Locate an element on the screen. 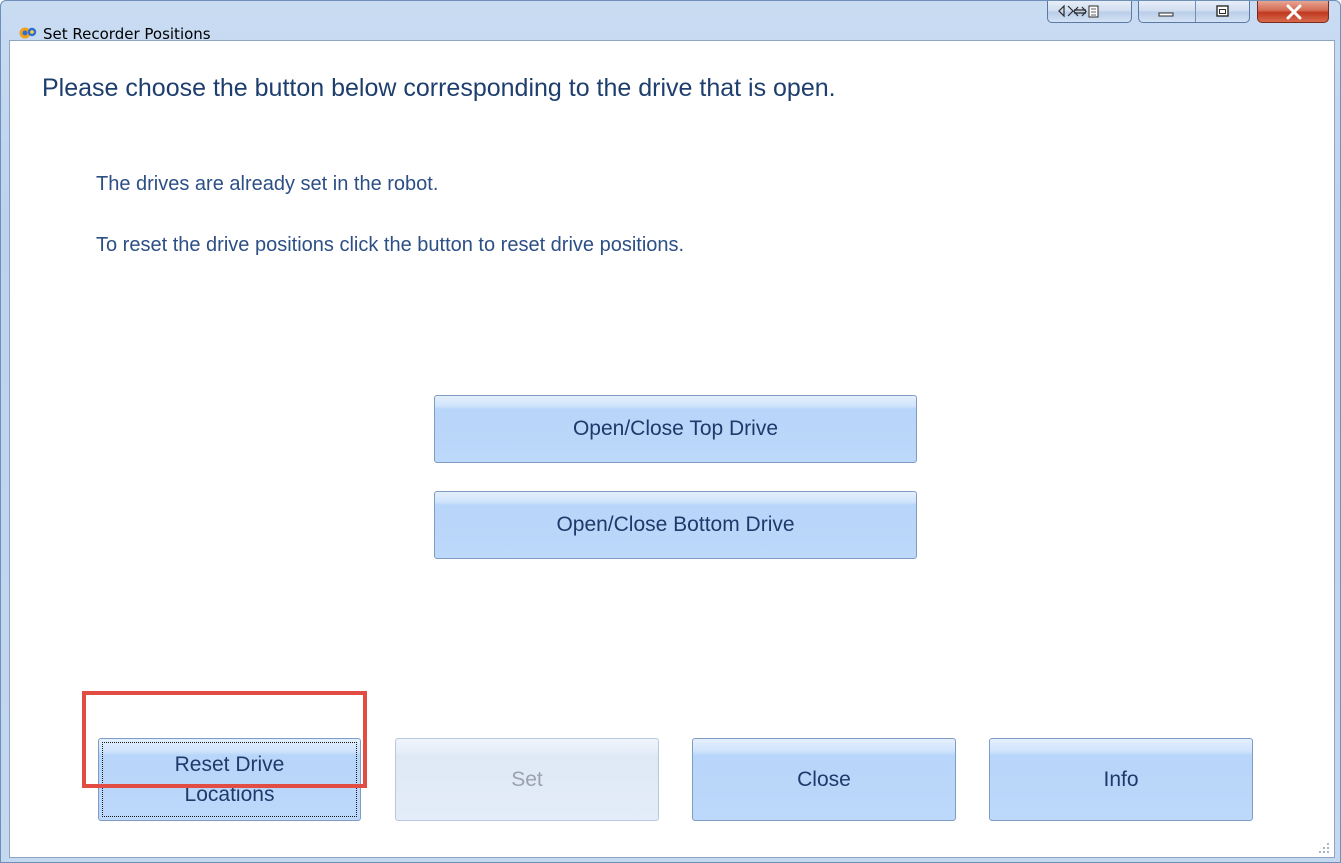 The height and width of the screenshot is (863, 1341). recorder-app-icon is located at coordinates (28, 32).